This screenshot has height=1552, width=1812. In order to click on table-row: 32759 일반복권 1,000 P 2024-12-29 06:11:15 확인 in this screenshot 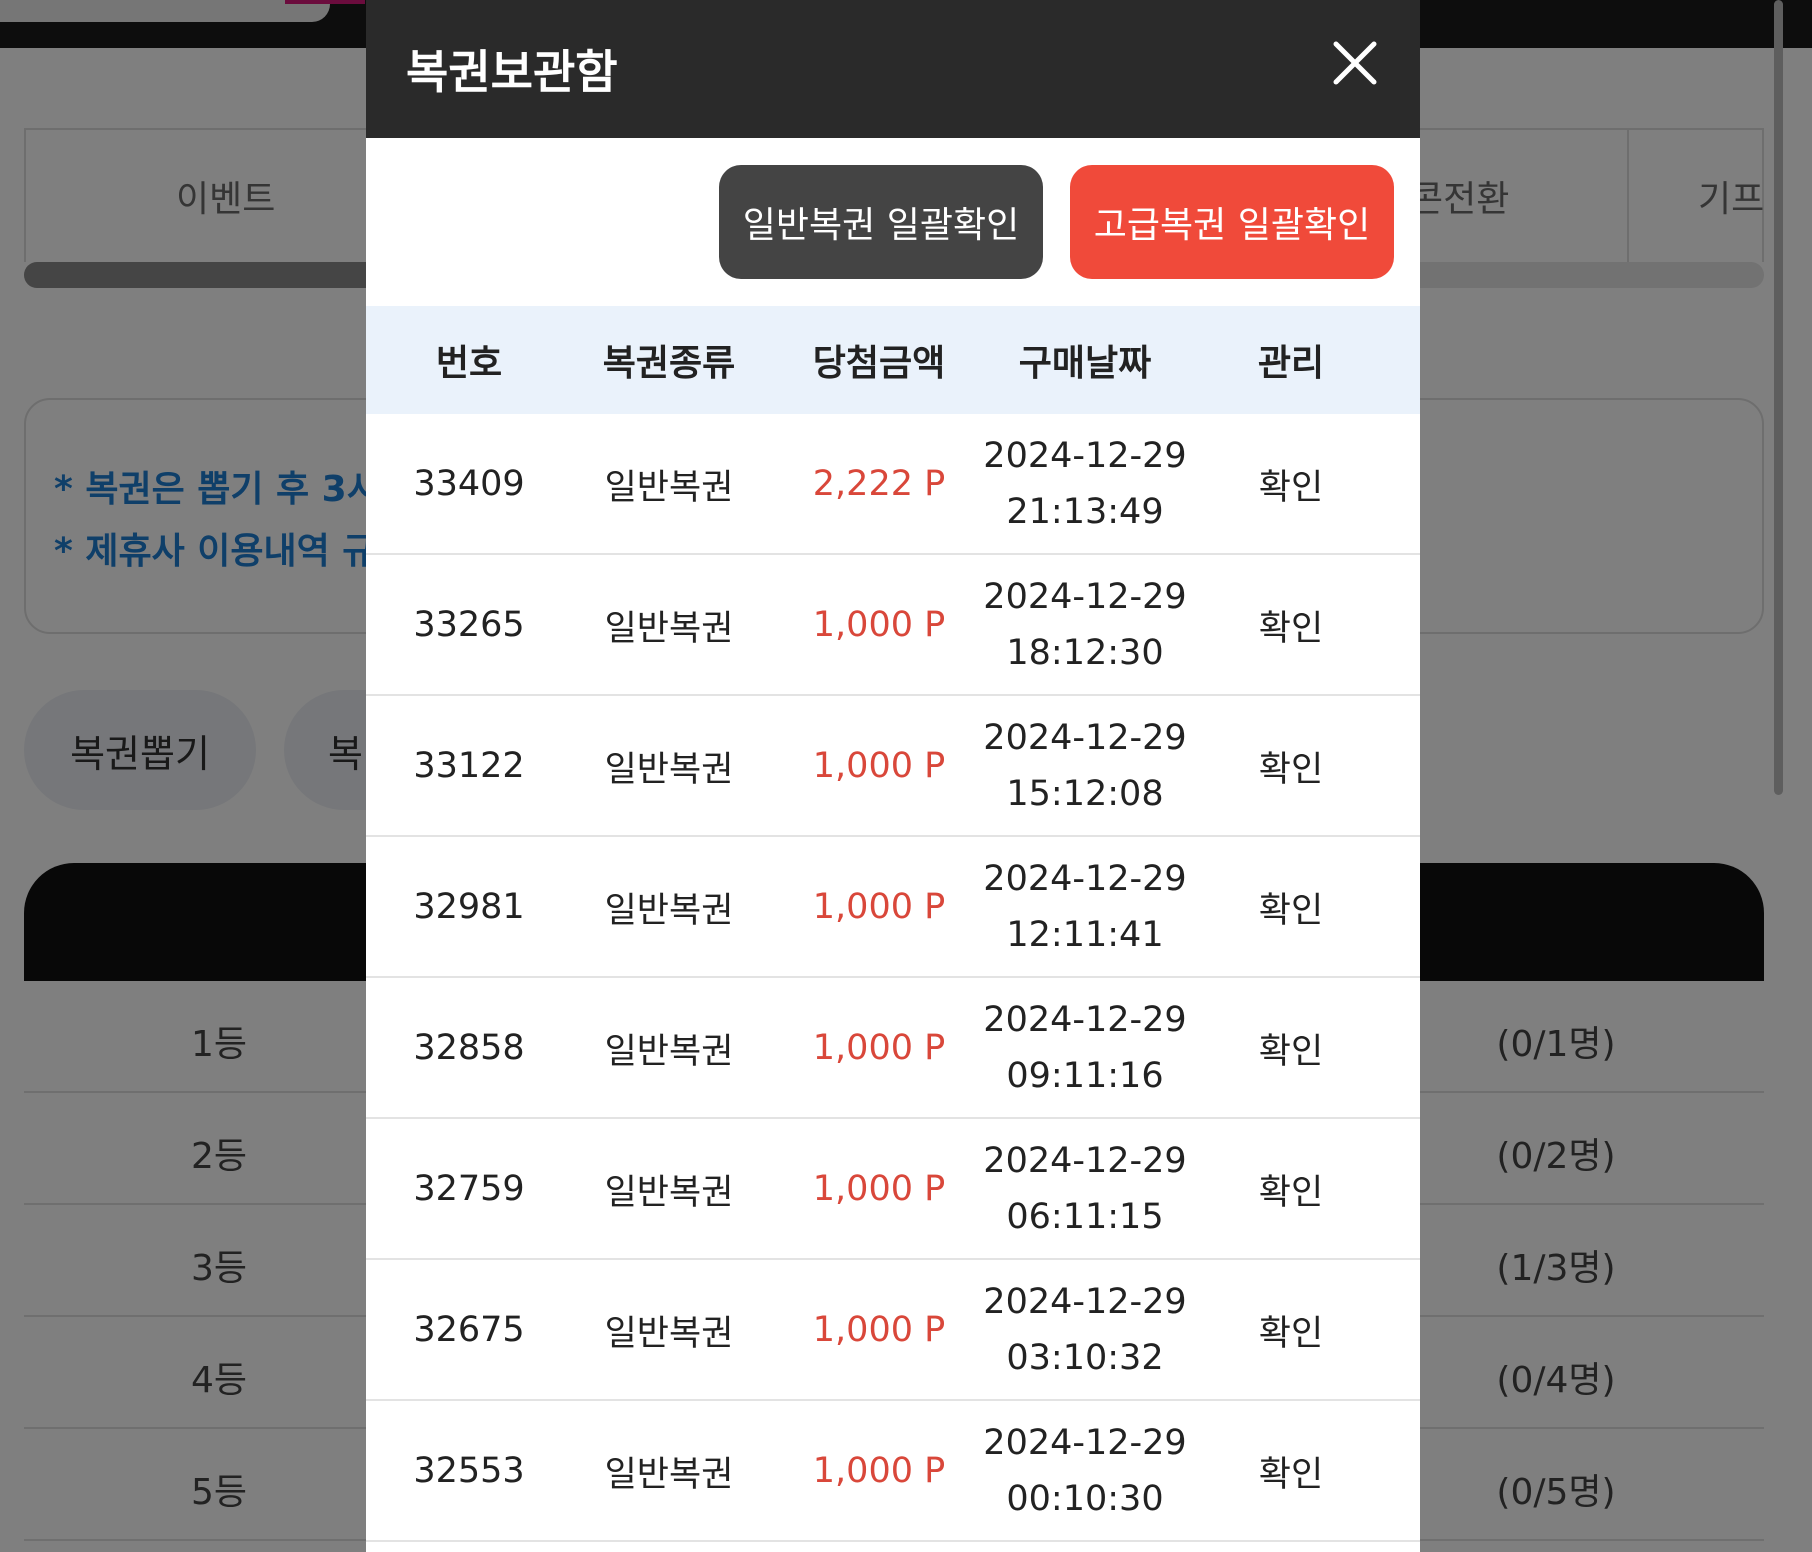, I will do `click(893, 1189)`.